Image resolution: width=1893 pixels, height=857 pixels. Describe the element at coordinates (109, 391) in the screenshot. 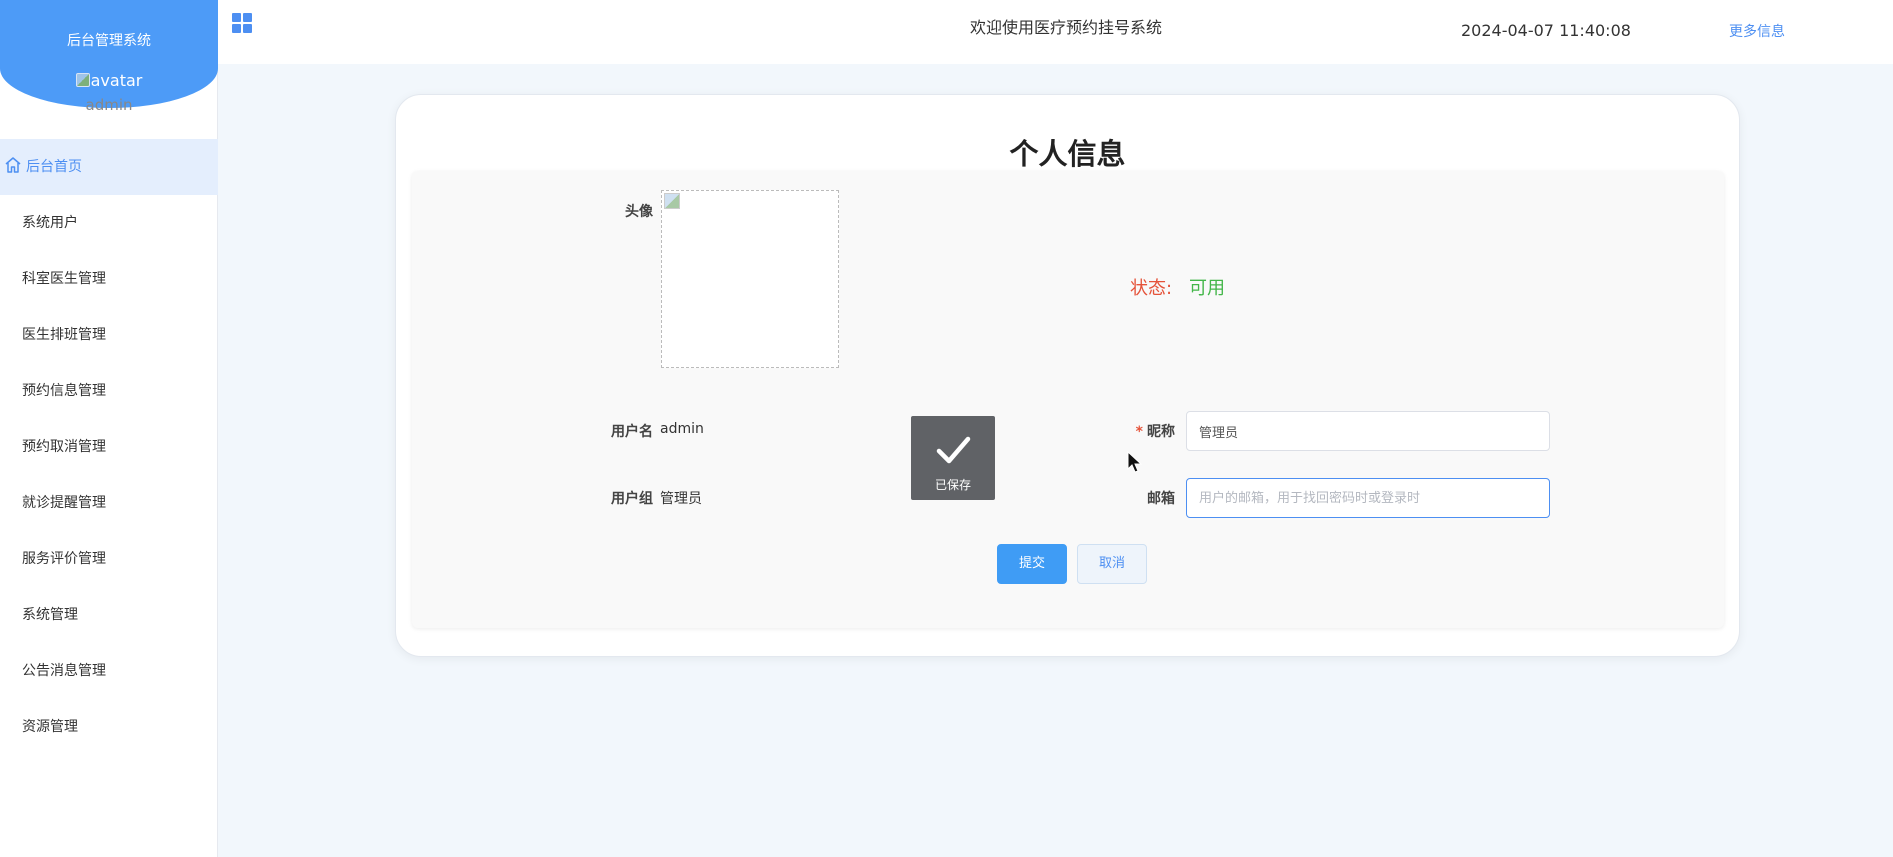

I see `sidebar-item-appointments: 预约信息管理` at that location.